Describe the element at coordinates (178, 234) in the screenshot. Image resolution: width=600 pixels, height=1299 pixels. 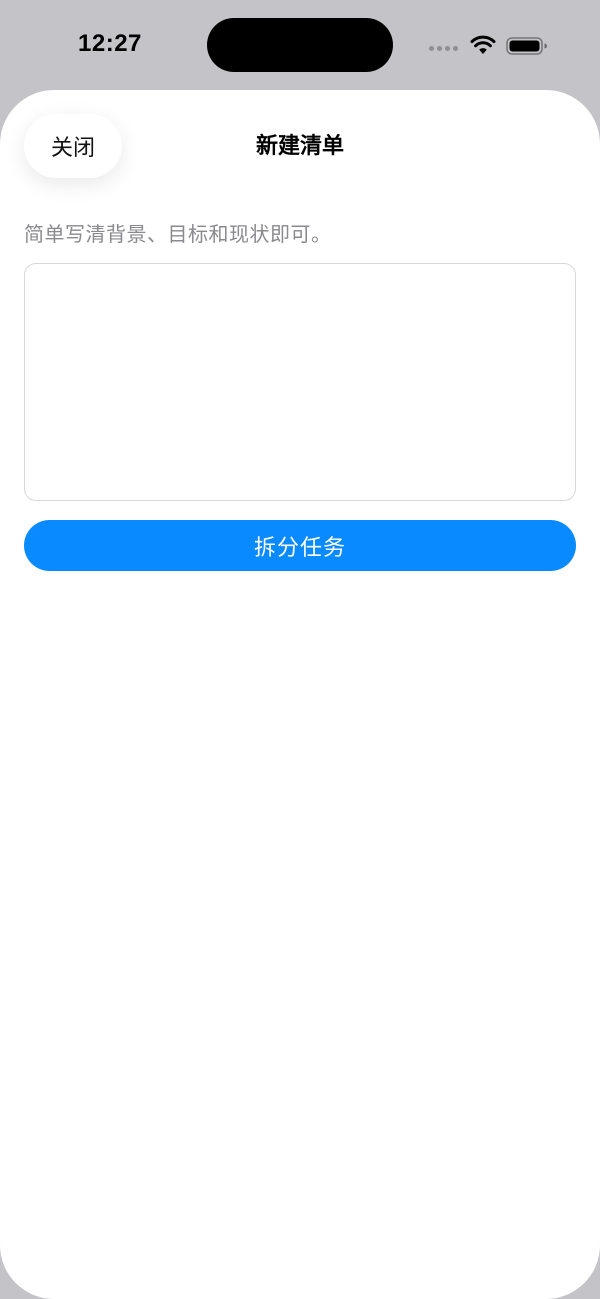
I see `hint-text: 简单写清背景、目标和现状即可。` at that location.